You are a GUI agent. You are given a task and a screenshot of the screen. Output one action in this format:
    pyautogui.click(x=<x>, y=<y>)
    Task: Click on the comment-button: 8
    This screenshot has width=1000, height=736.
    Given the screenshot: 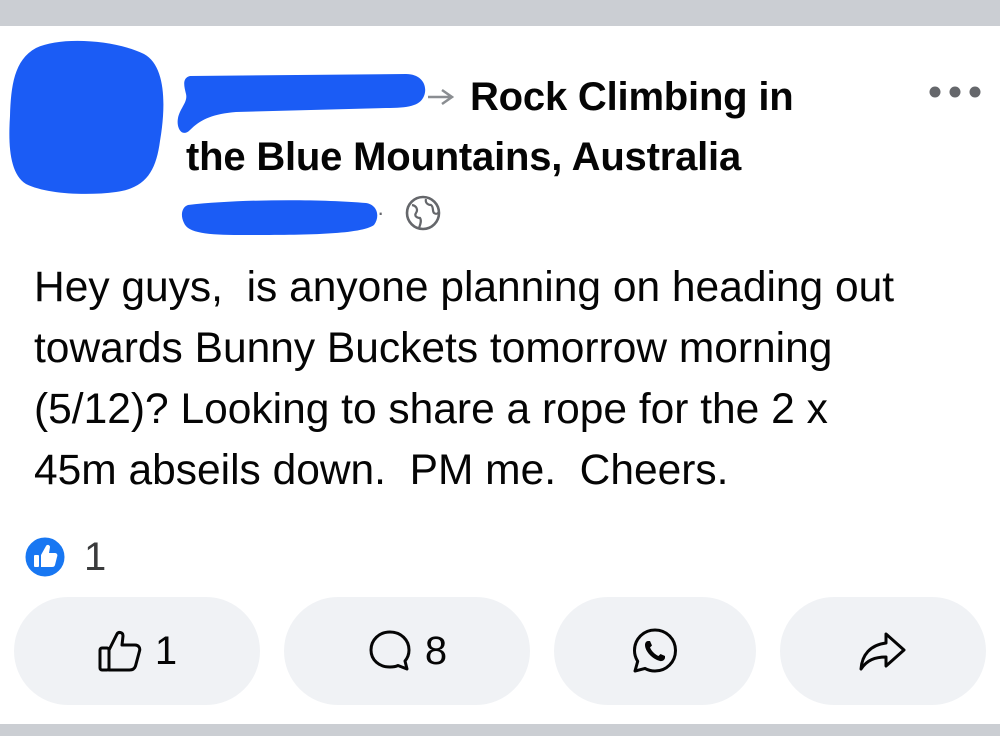 What is the action you would take?
    pyautogui.click(x=407, y=651)
    